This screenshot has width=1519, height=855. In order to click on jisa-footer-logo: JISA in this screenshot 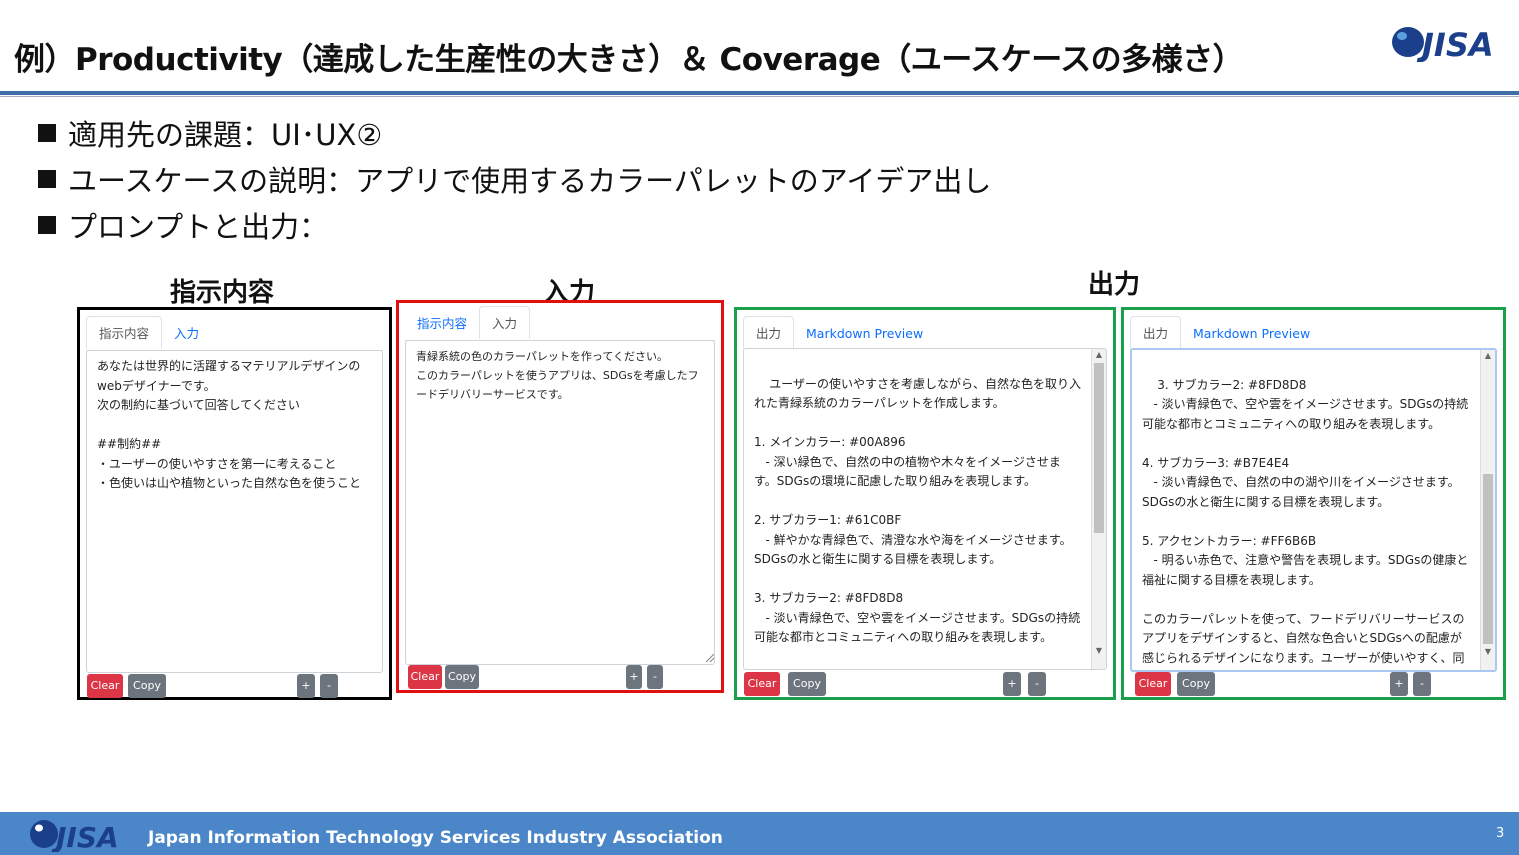, I will do `click(74, 836)`.